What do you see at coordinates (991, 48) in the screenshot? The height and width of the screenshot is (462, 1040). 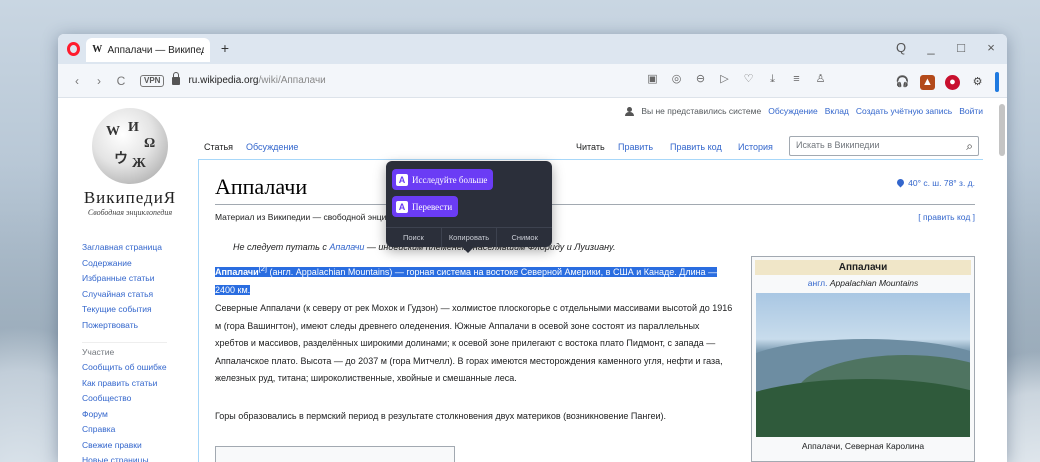 I see `close-button: ×` at bounding box center [991, 48].